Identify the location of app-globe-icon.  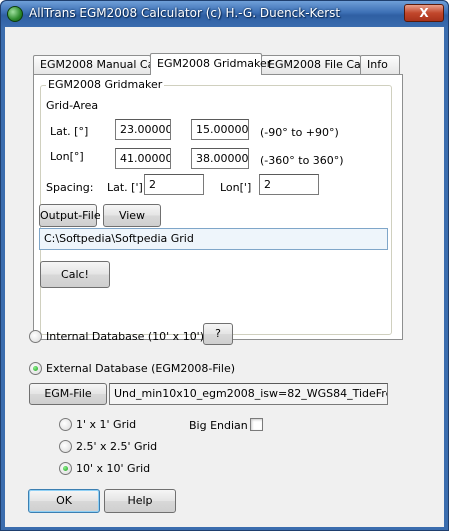
(15, 14).